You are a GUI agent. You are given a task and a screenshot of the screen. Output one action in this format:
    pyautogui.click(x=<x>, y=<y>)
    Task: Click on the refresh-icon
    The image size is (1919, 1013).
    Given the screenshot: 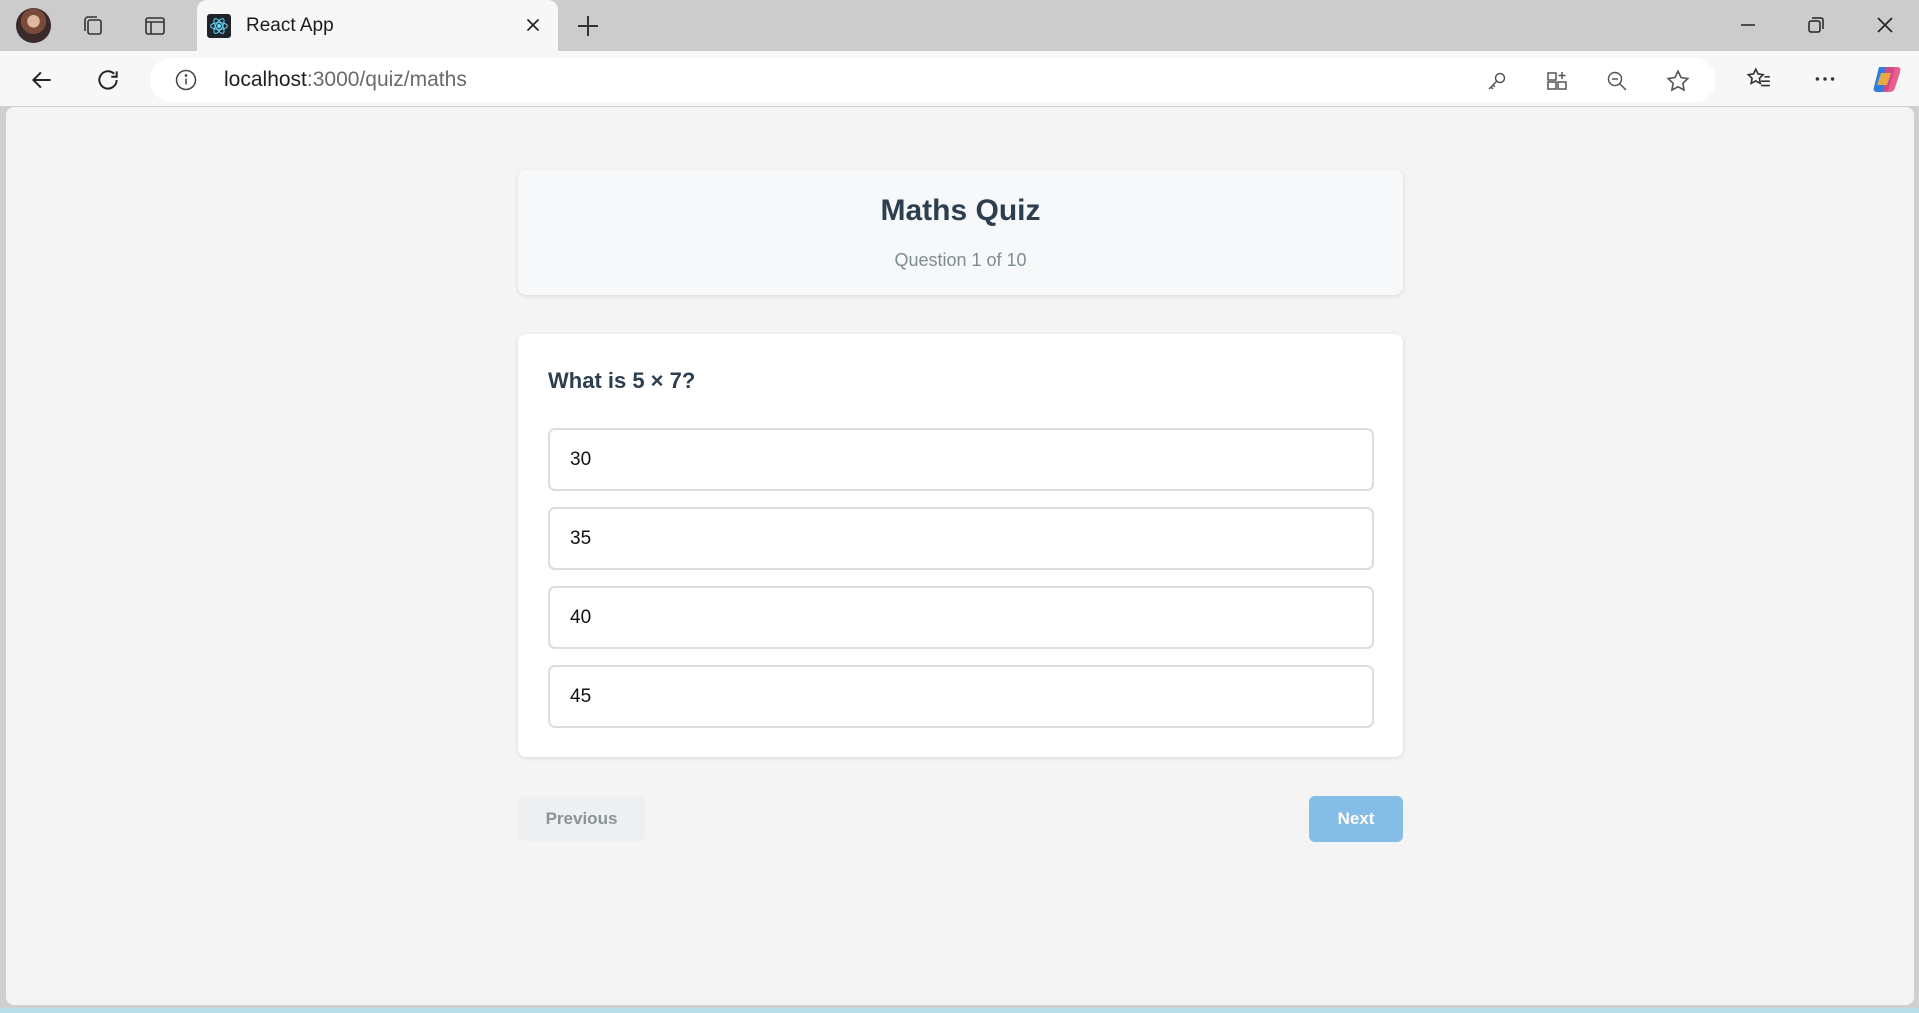 What is the action you would take?
    pyautogui.click(x=108, y=80)
    